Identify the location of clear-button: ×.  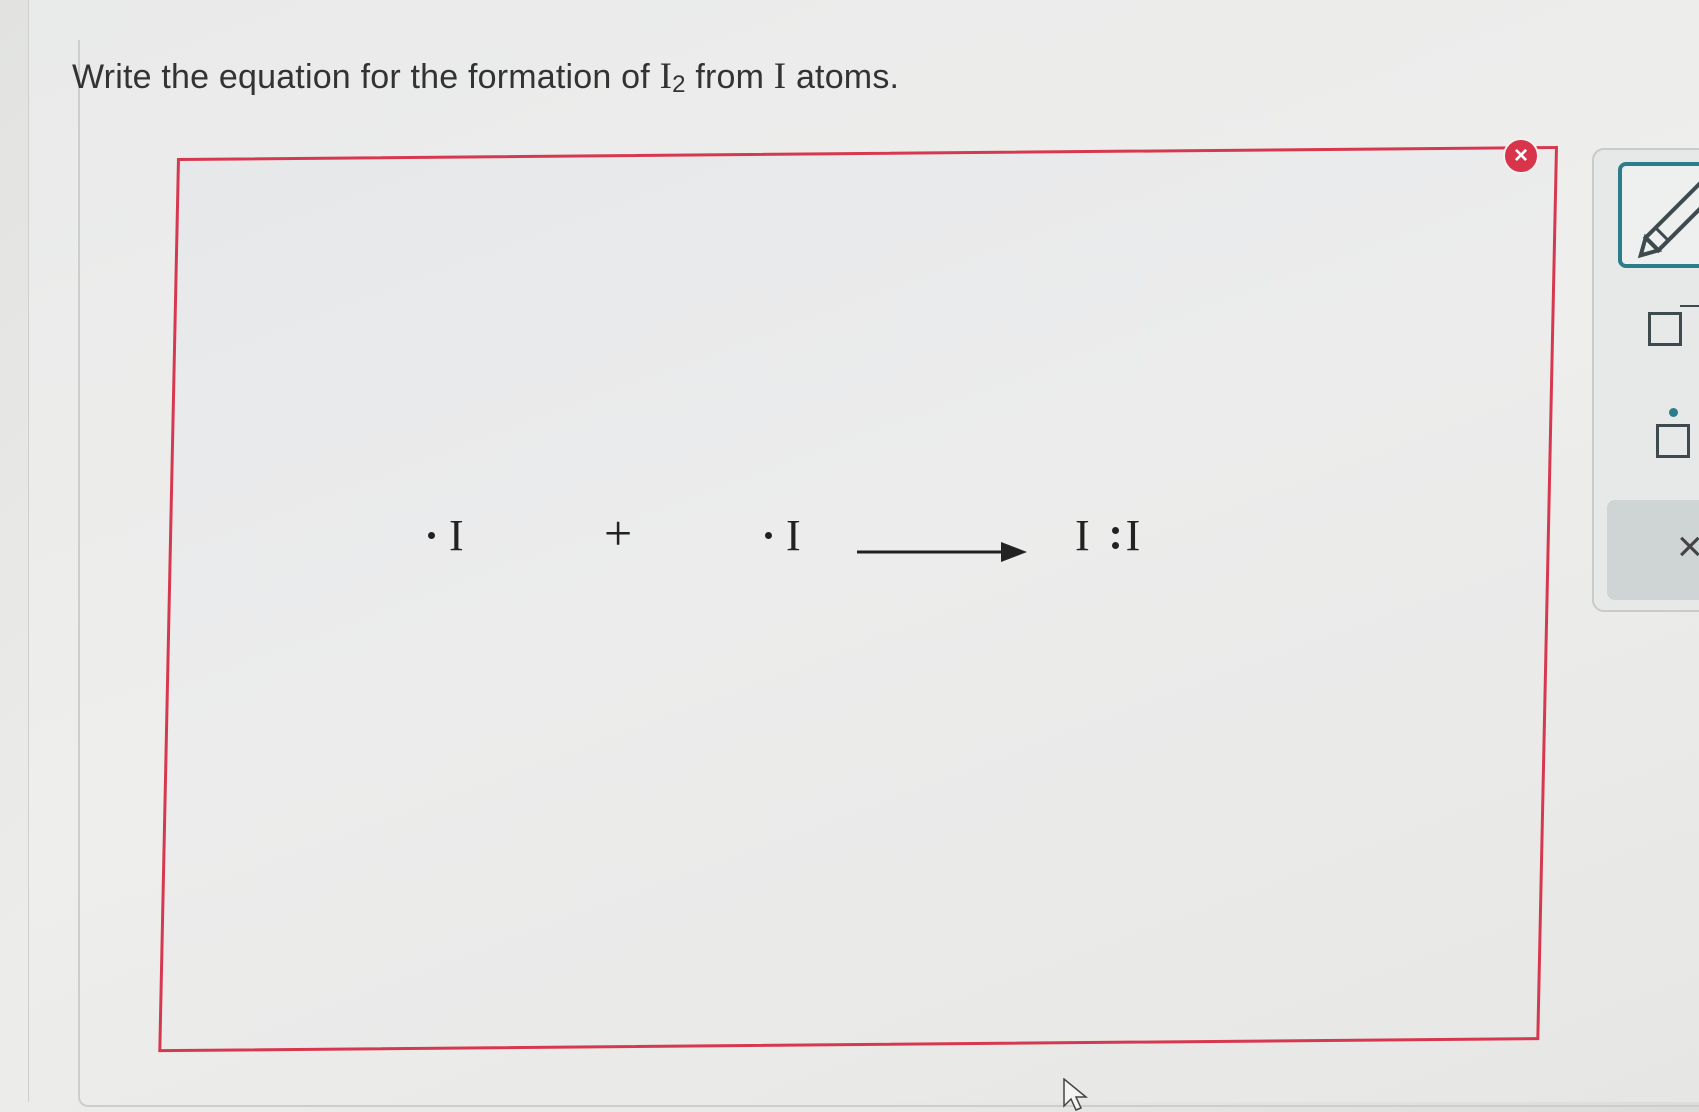
(1653, 550).